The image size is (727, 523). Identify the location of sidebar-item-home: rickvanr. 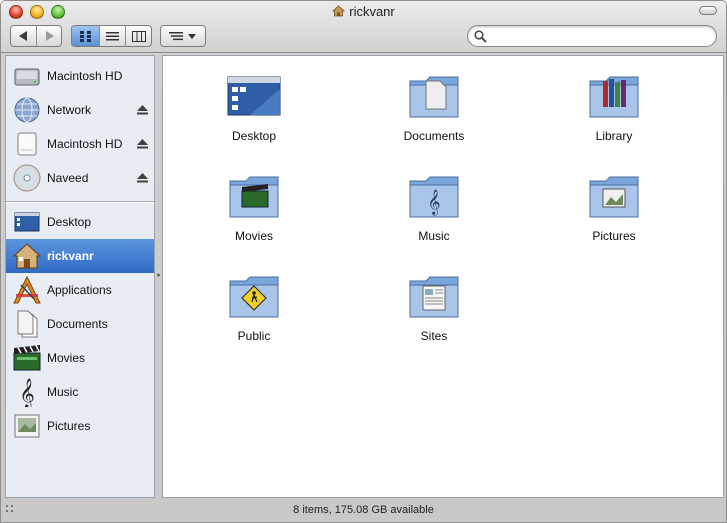
(80, 256).